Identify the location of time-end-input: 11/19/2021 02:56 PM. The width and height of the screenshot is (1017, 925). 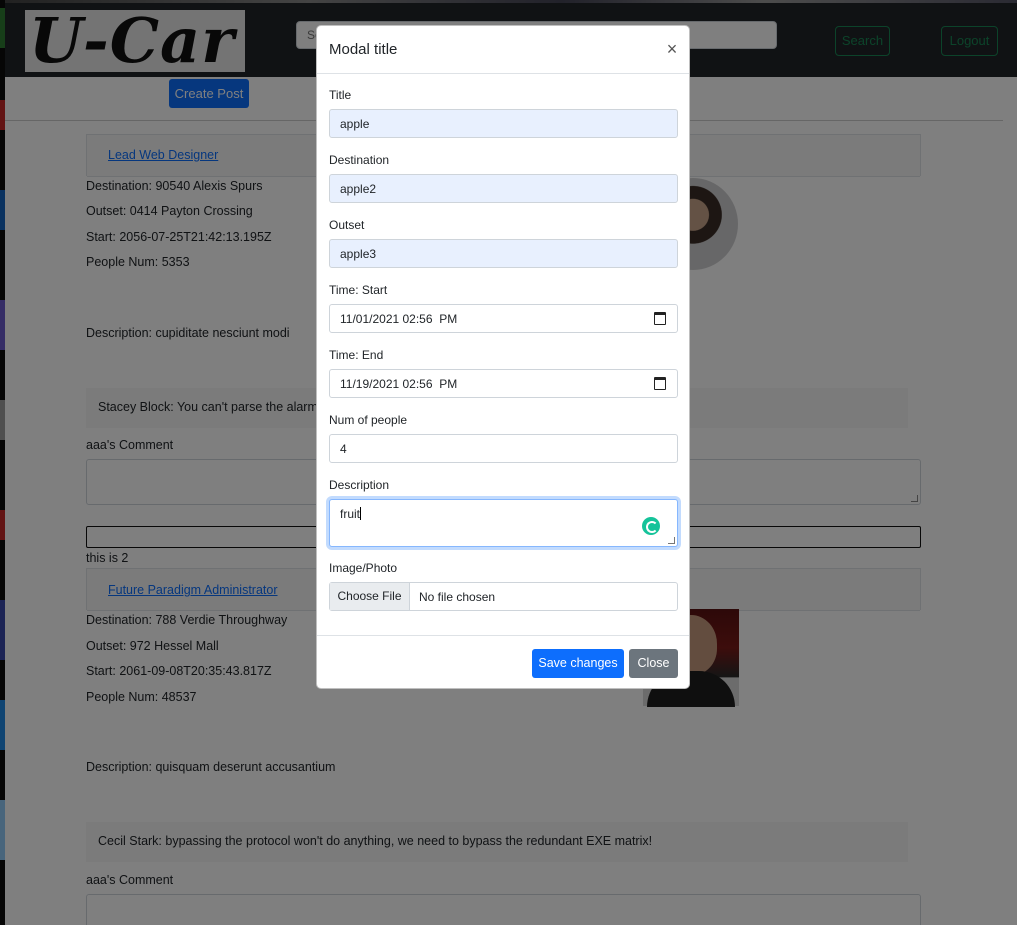
(503, 383).